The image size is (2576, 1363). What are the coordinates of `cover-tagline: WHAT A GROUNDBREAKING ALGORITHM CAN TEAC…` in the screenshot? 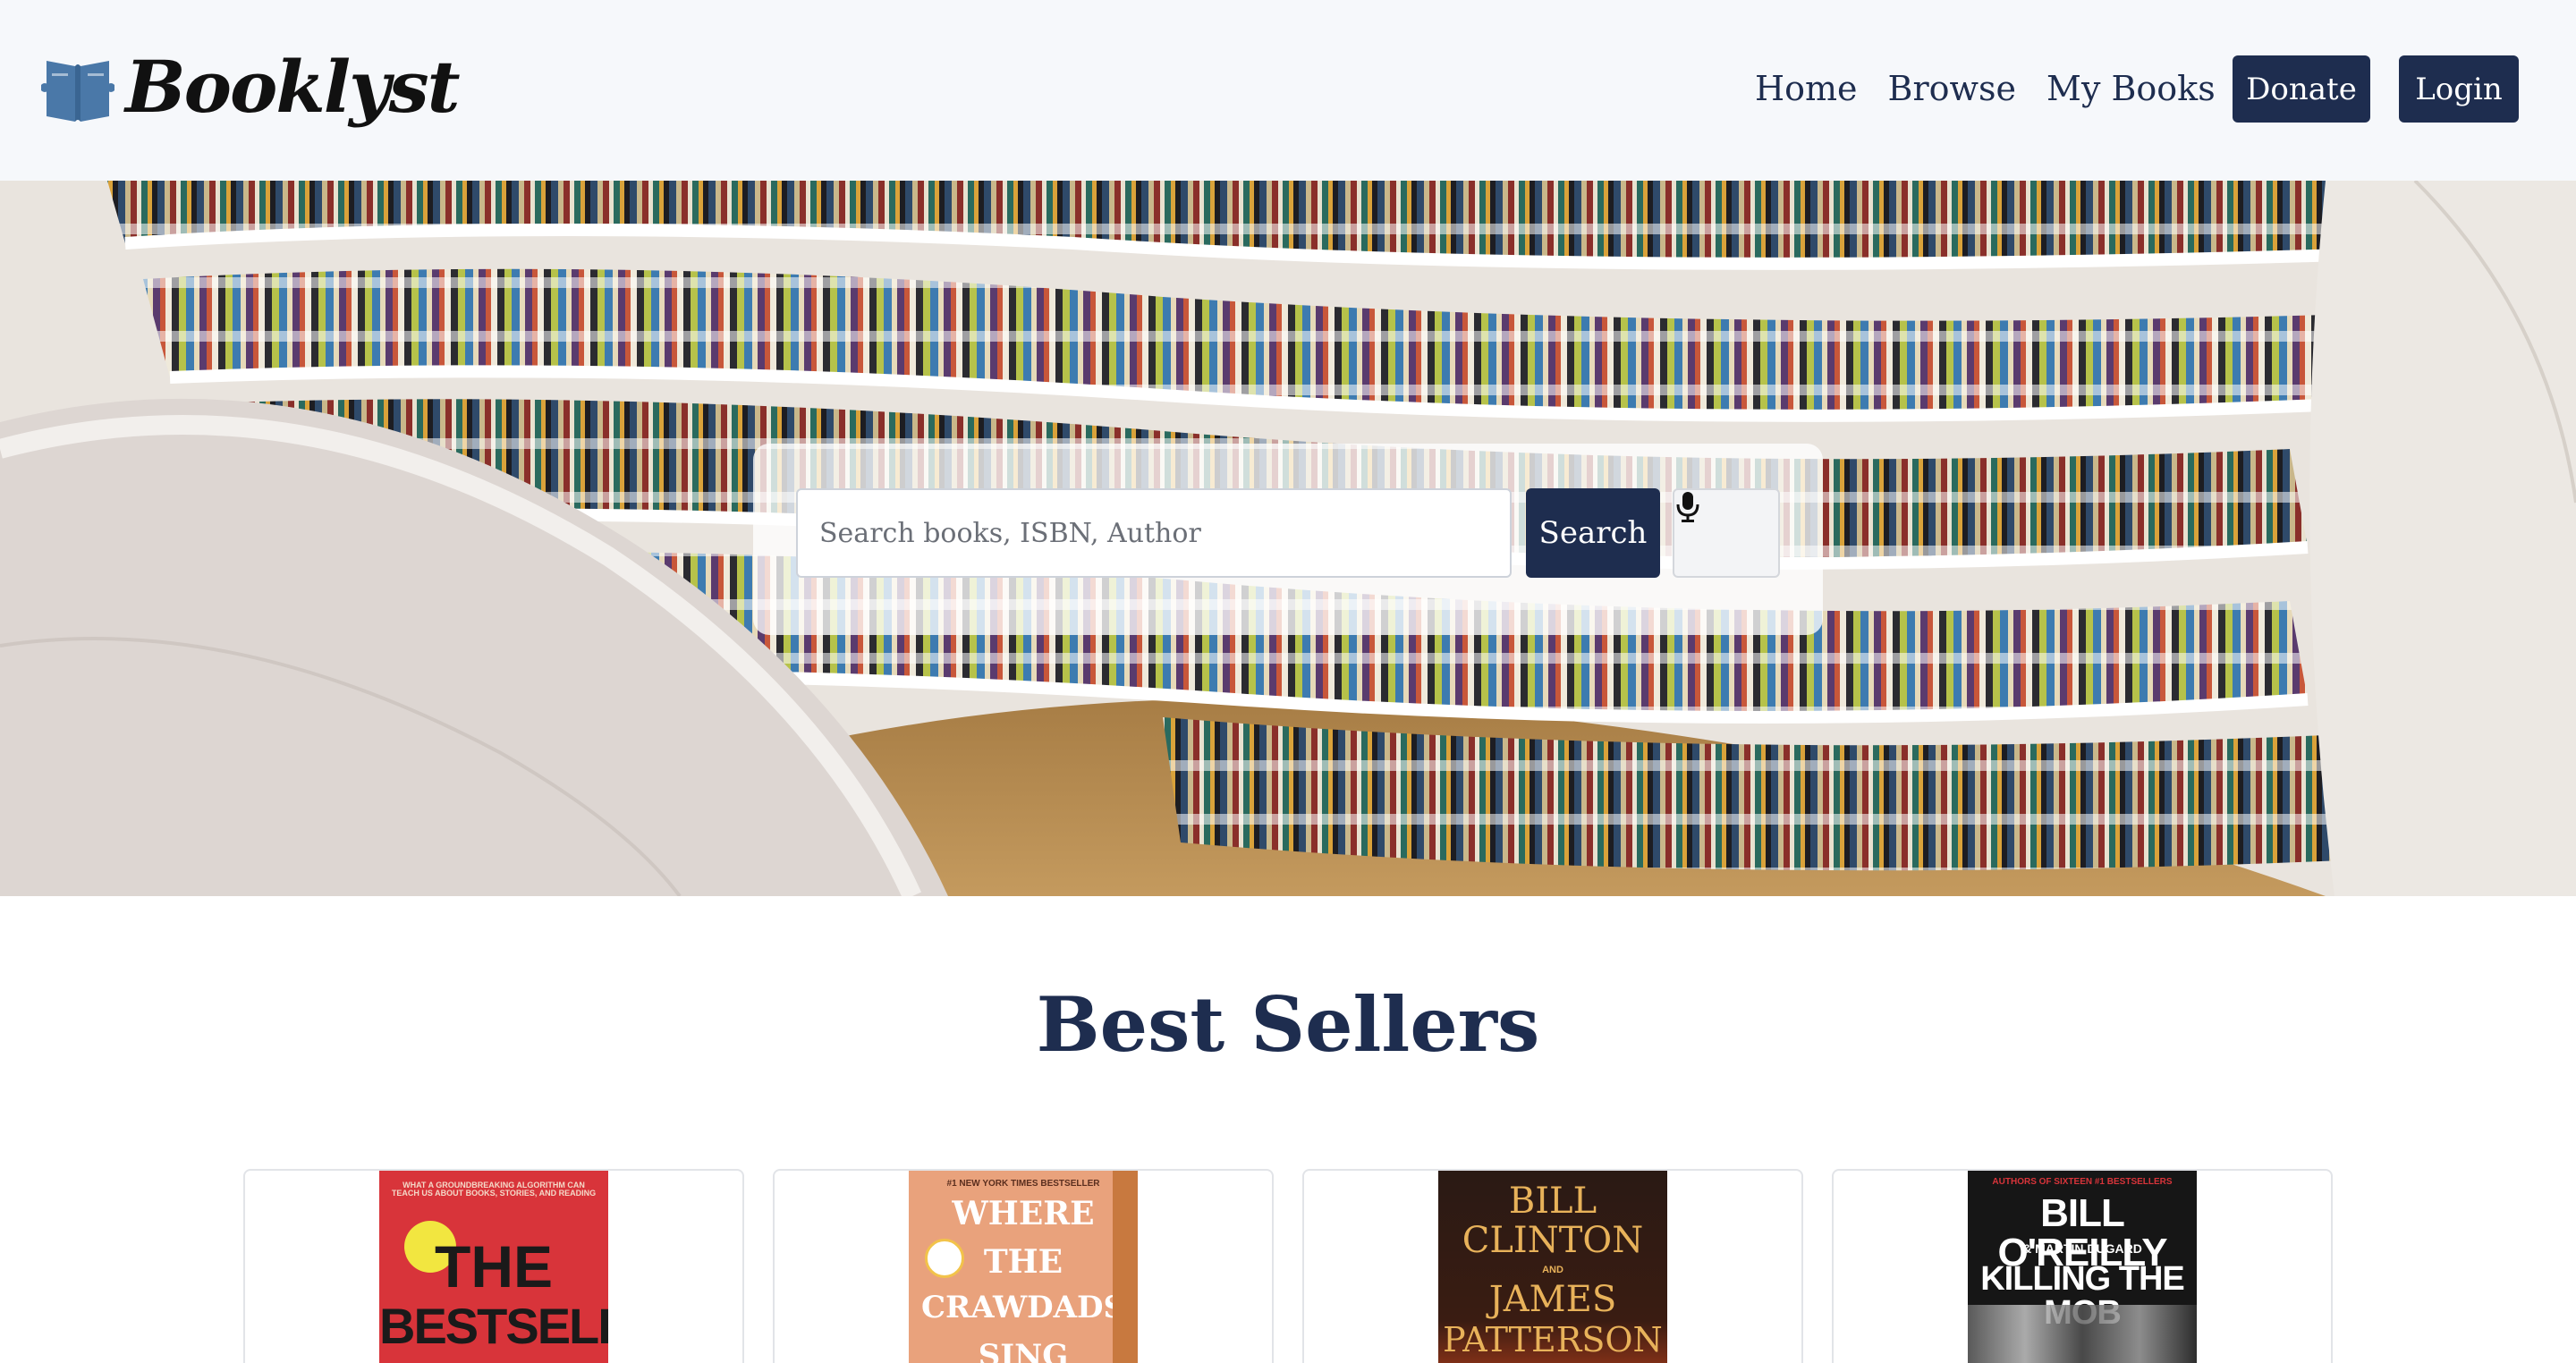 It's located at (494, 1189).